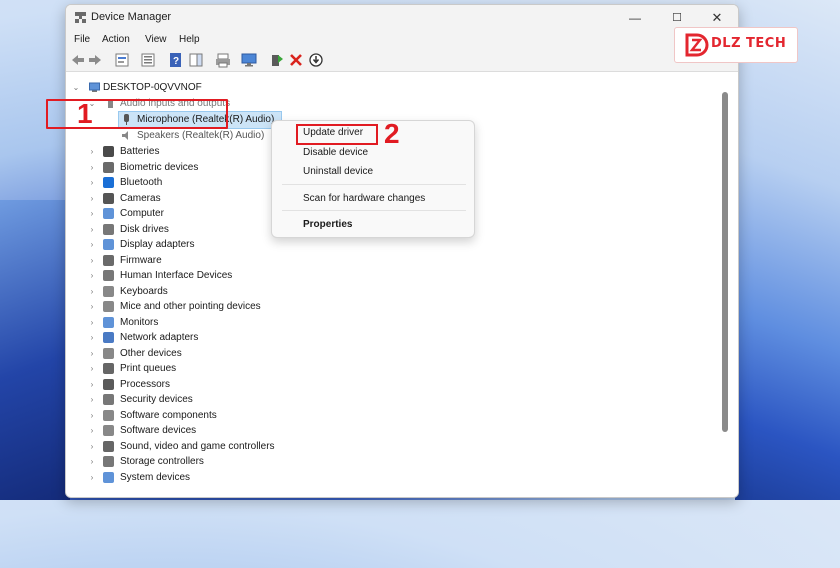 This screenshot has height=568, width=840. I want to click on properties-icon, so click(122, 60).